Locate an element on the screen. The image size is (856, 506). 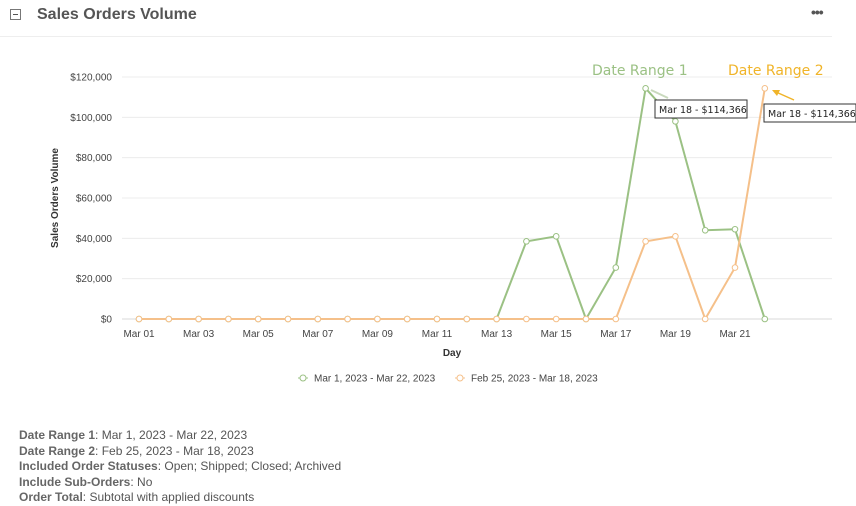
x-tick-label: Mar 05 is located at coordinates (259, 334).